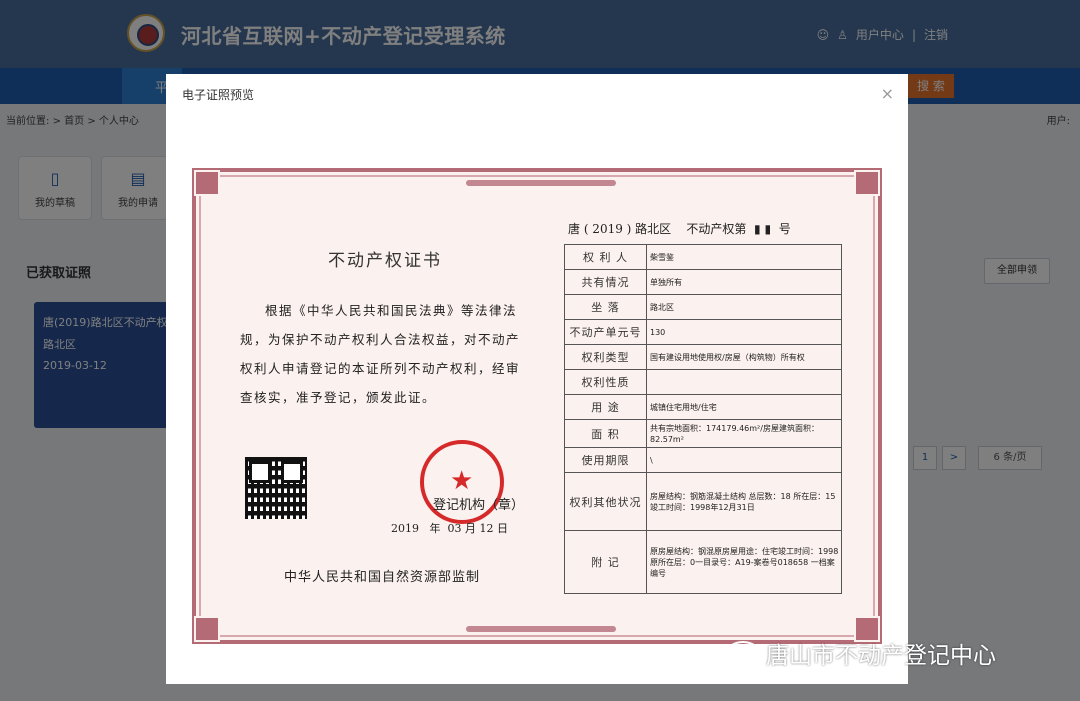 This screenshot has height=701, width=1080. What do you see at coordinates (479, 505) in the screenshot?
I see `registration-authority: 登记机构（章）` at bounding box center [479, 505].